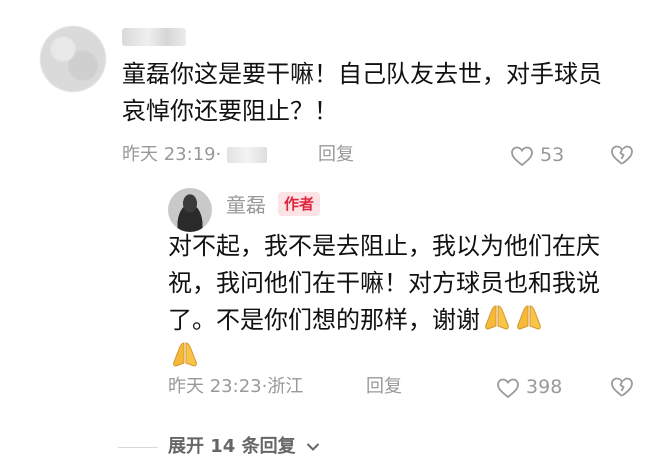  What do you see at coordinates (73, 59) in the screenshot?
I see `commenter-avatar` at bounding box center [73, 59].